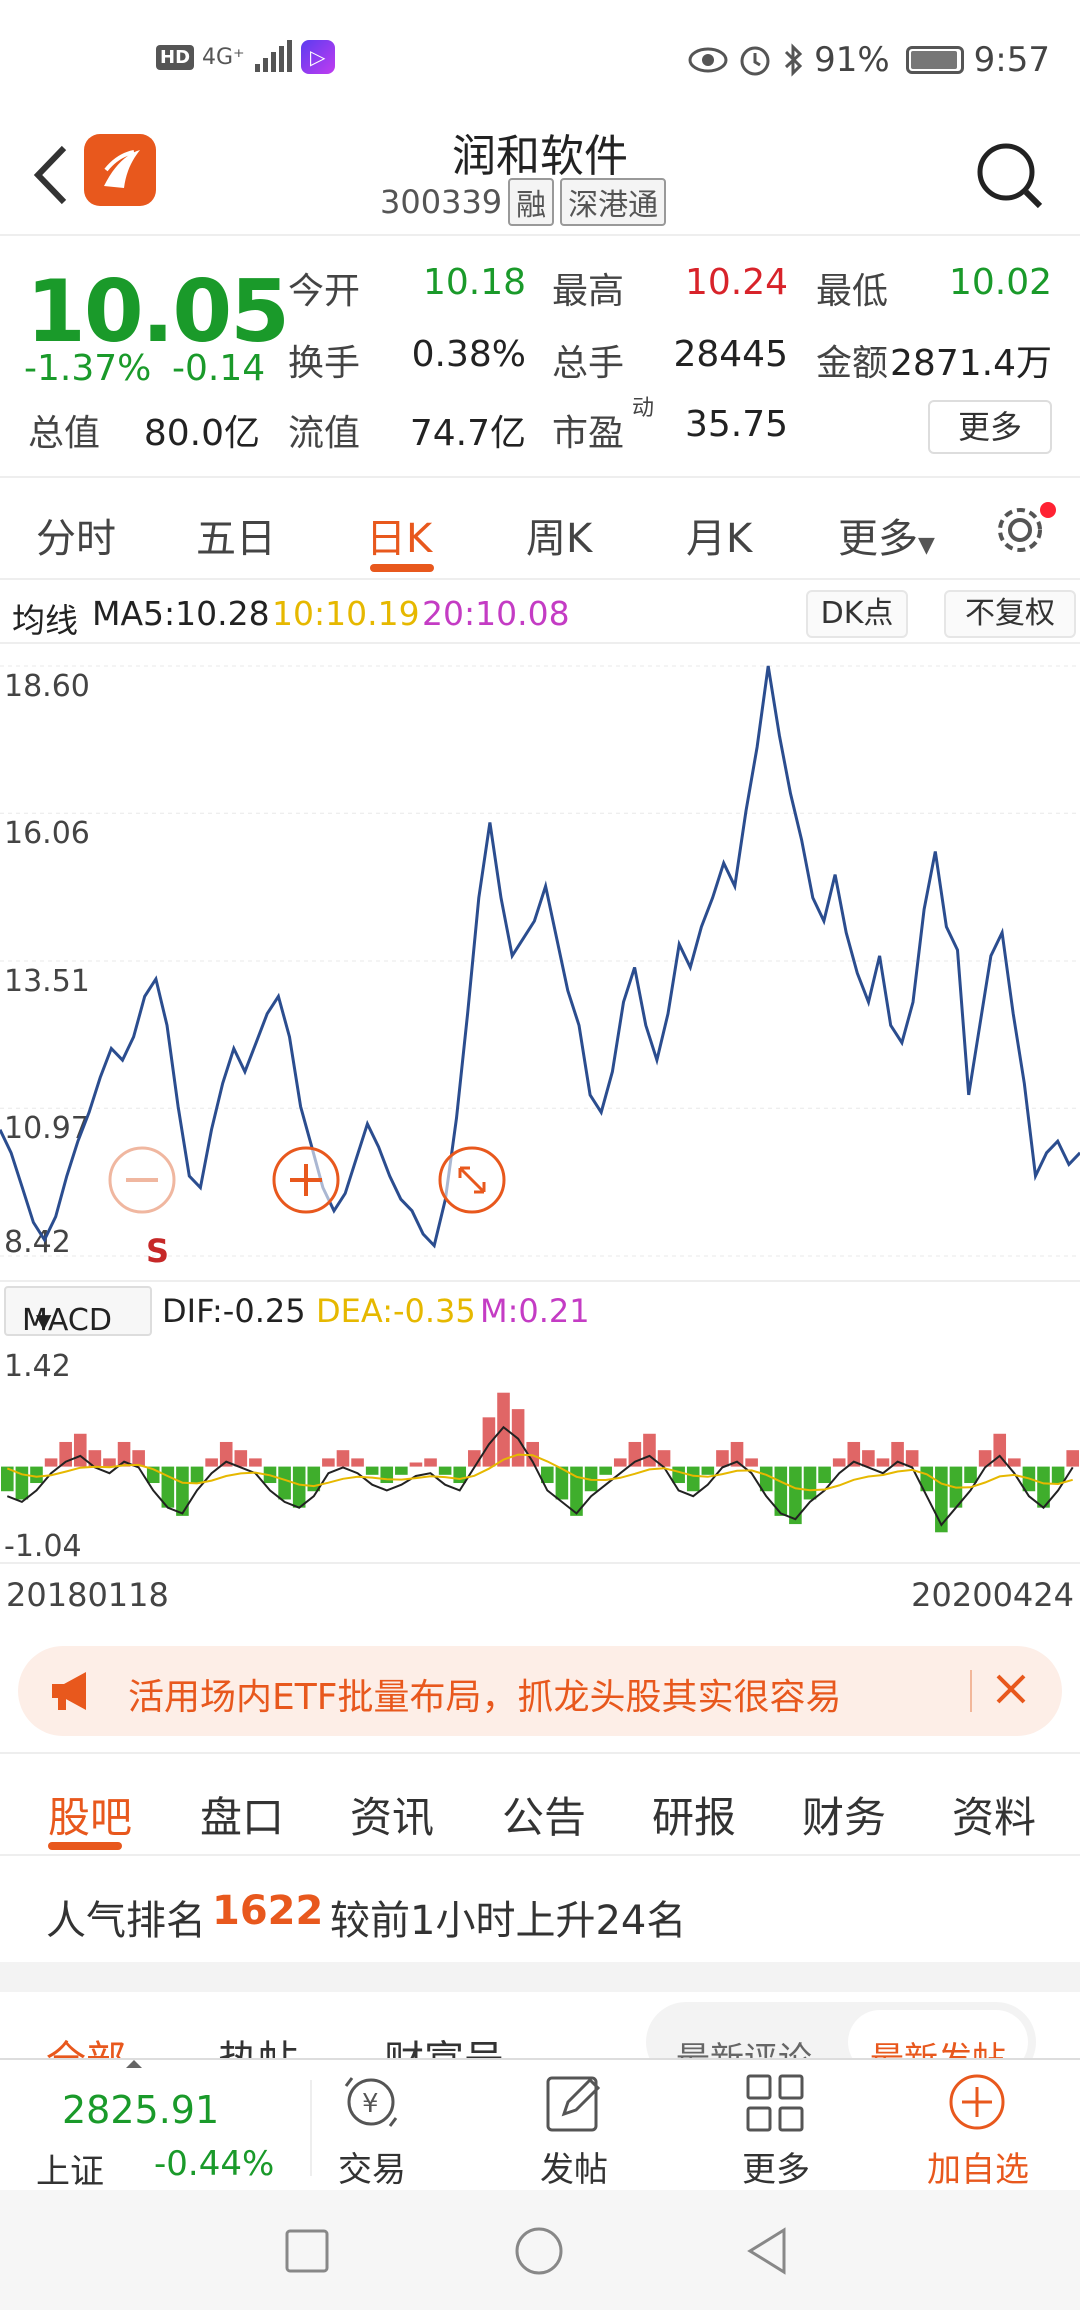  I want to click on end-date: 20200424, so click(992, 1595).